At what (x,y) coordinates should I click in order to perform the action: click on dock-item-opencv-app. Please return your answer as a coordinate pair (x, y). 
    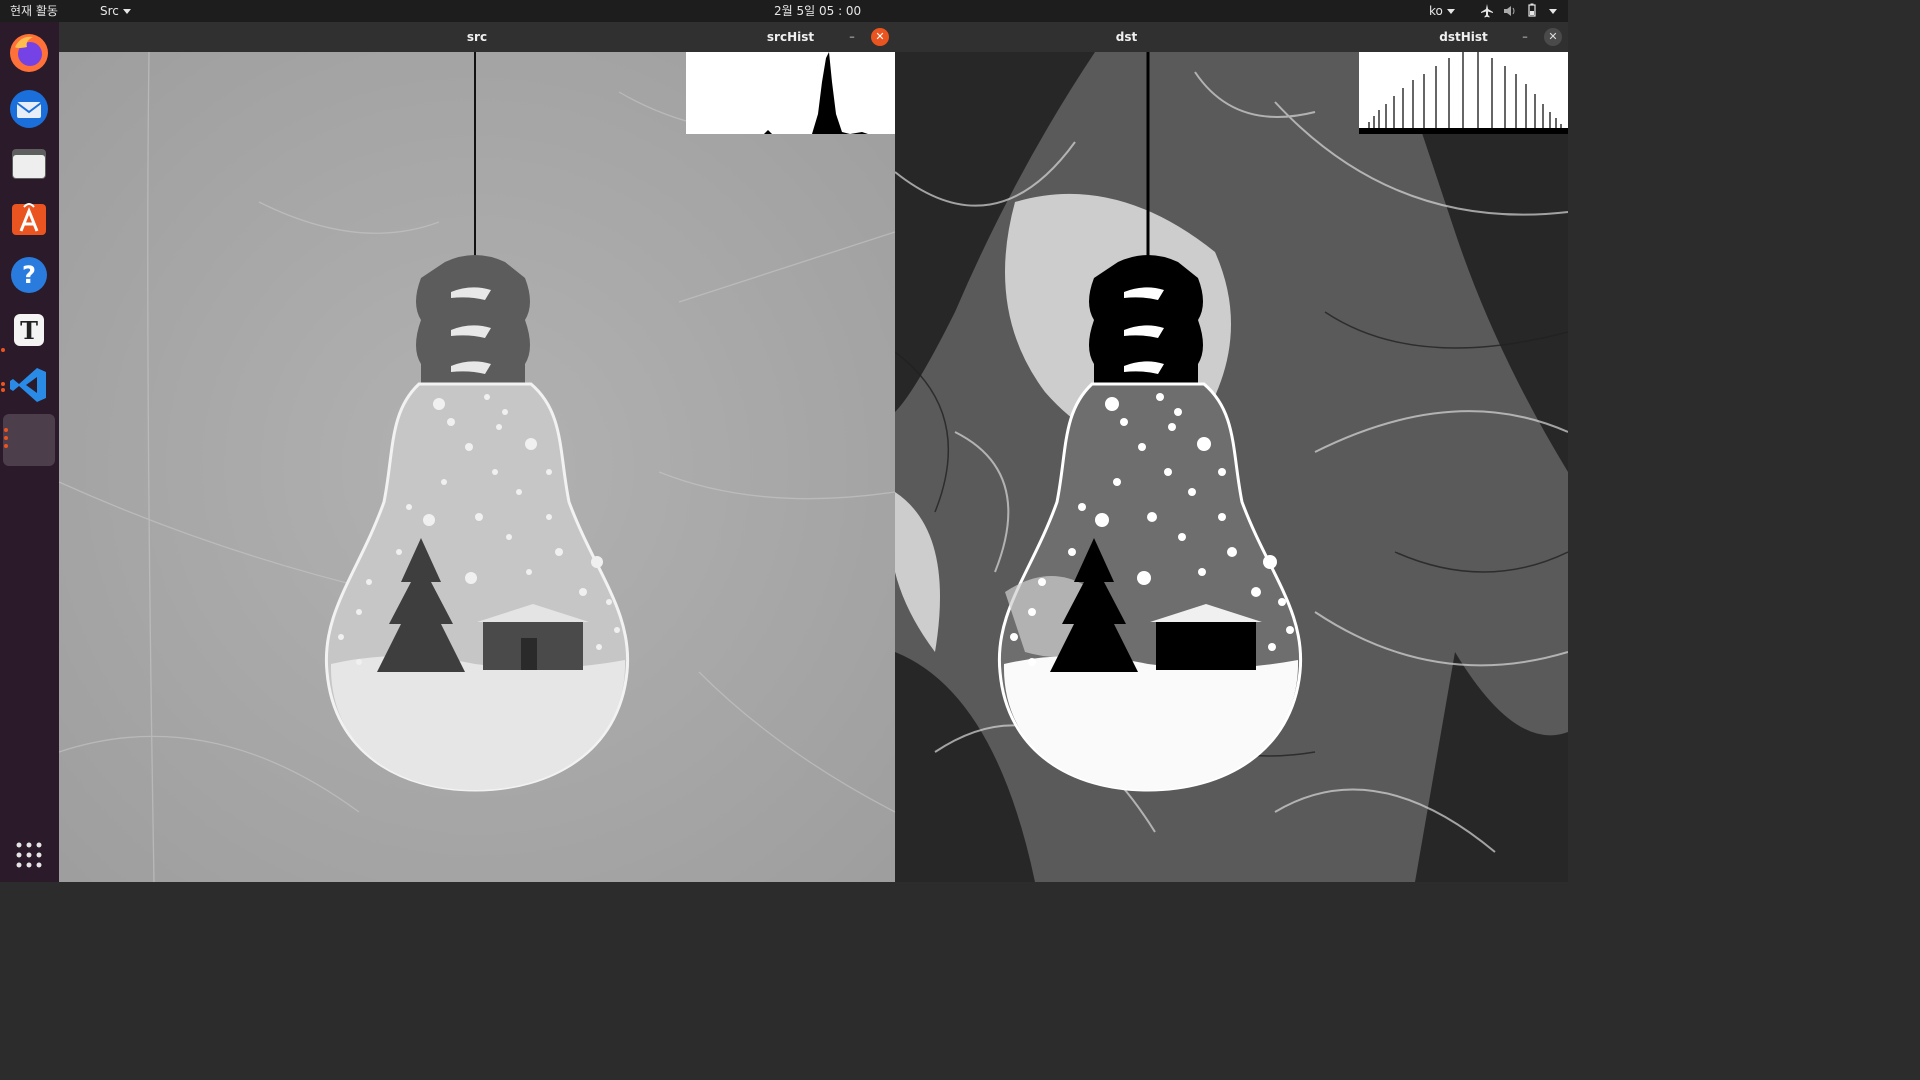
    Looking at the image, I should click on (29, 440).